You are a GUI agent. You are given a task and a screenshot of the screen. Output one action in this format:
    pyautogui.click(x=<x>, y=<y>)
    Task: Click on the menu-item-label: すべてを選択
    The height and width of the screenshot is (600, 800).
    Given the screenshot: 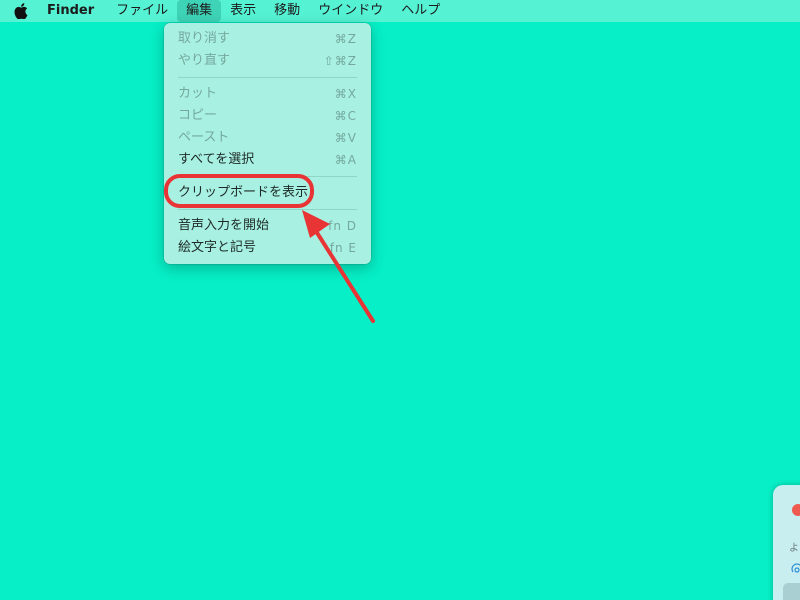 What is the action you would take?
    pyautogui.click(x=216, y=159)
    